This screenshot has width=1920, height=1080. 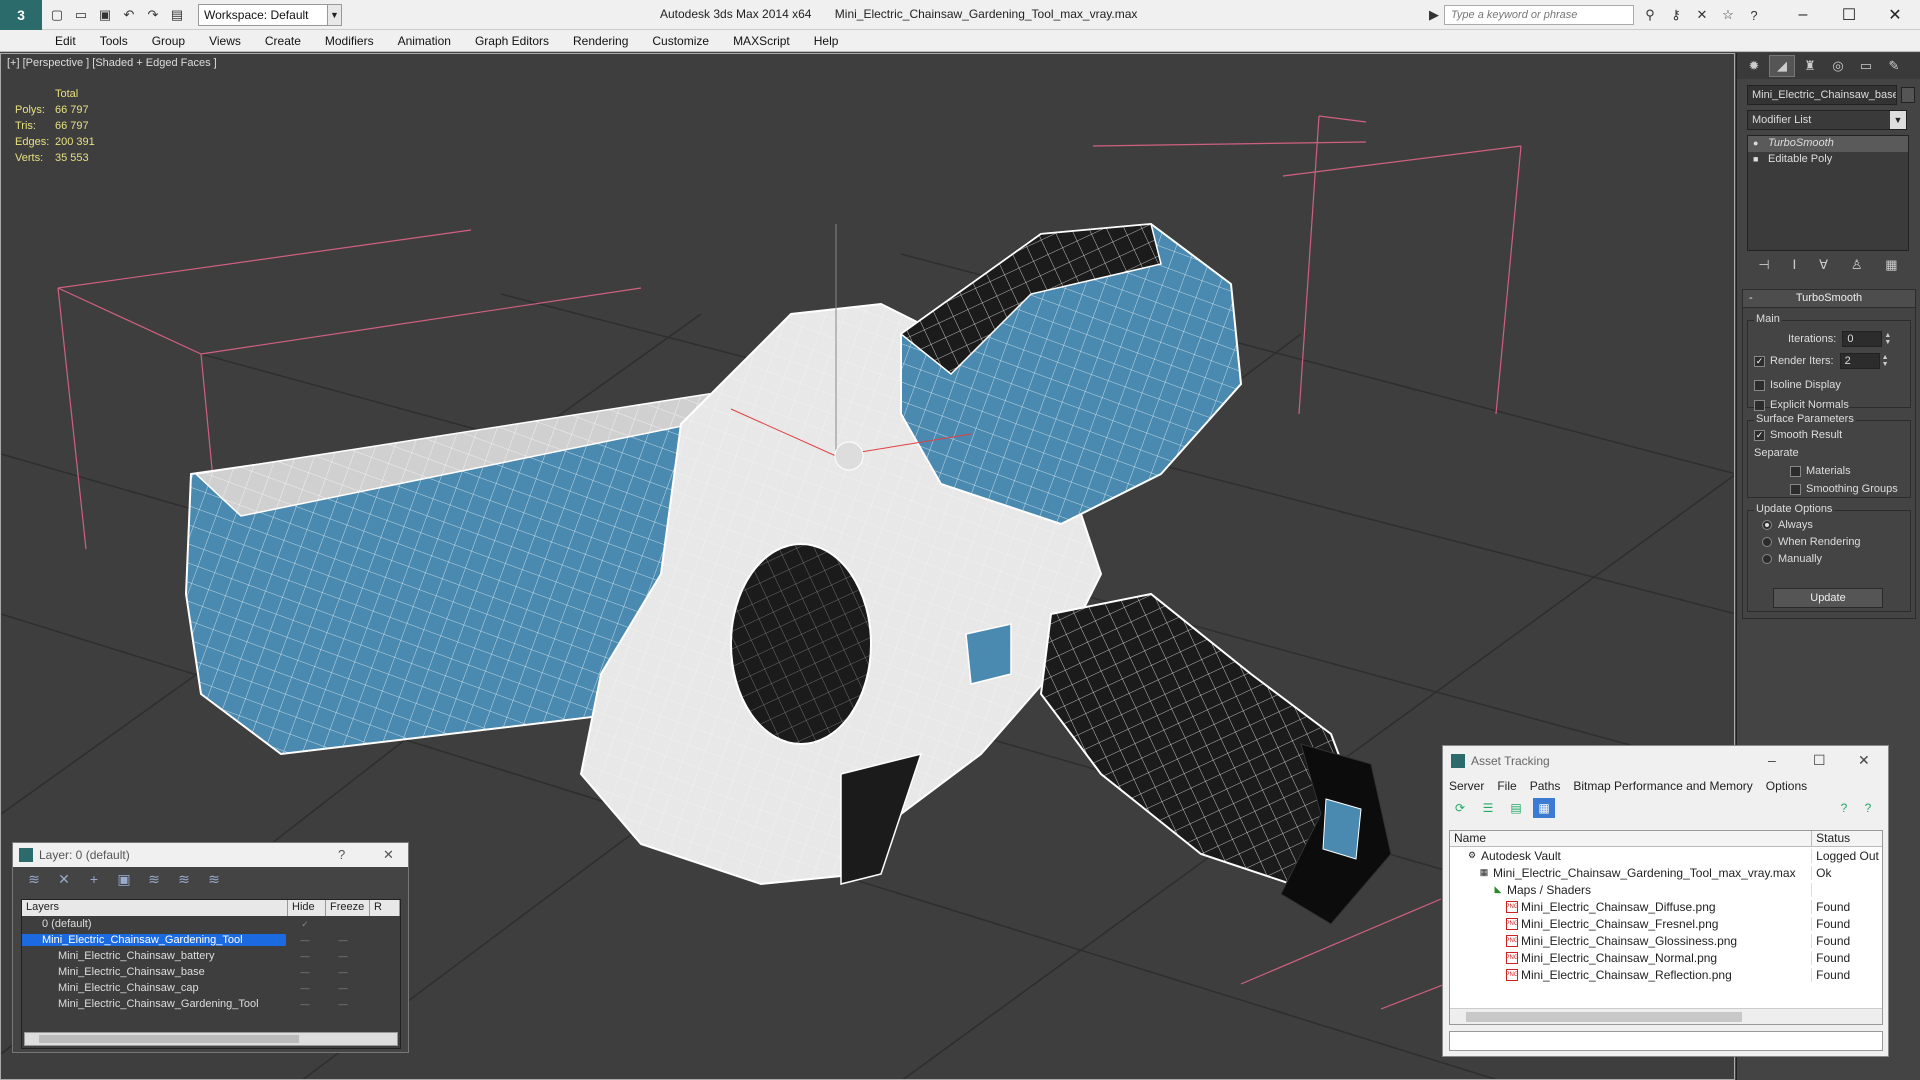 I want to click on render-iters-spinner: 2, so click(x=1859, y=361).